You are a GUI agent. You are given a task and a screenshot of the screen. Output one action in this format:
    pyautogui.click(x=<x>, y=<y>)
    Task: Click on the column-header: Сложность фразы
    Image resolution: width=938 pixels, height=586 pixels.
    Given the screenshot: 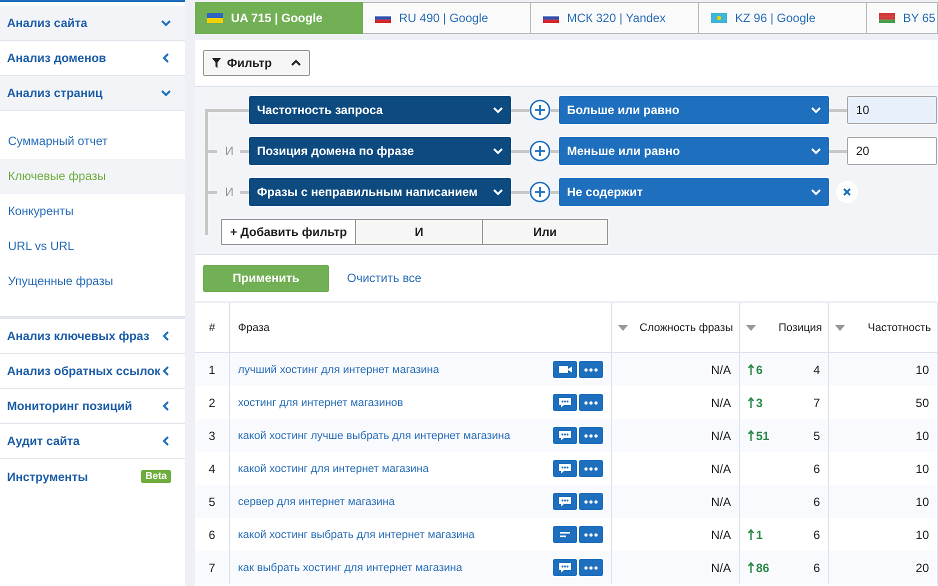 What is the action you would take?
    pyautogui.click(x=686, y=328)
    